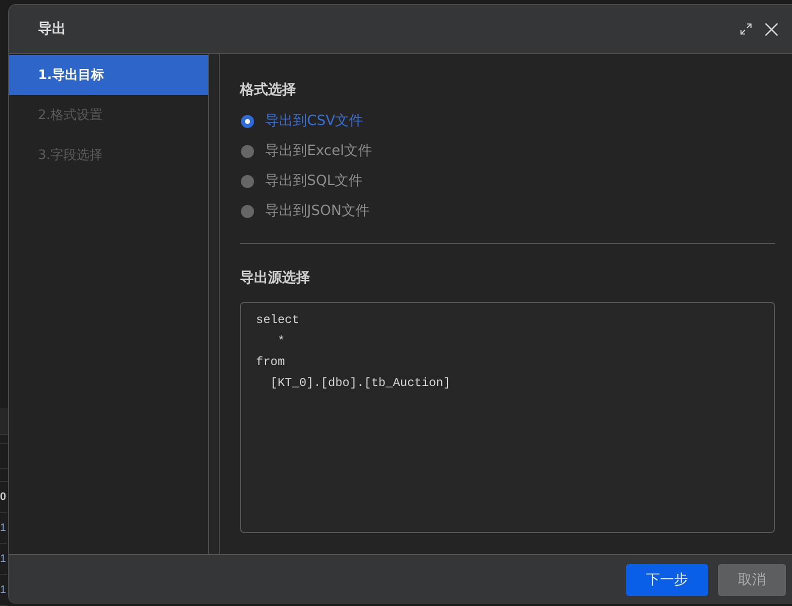 This screenshot has height=606, width=792. What do you see at coordinates (305, 211) in the screenshot?
I see `radio-option: 导出到JSON文件` at bounding box center [305, 211].